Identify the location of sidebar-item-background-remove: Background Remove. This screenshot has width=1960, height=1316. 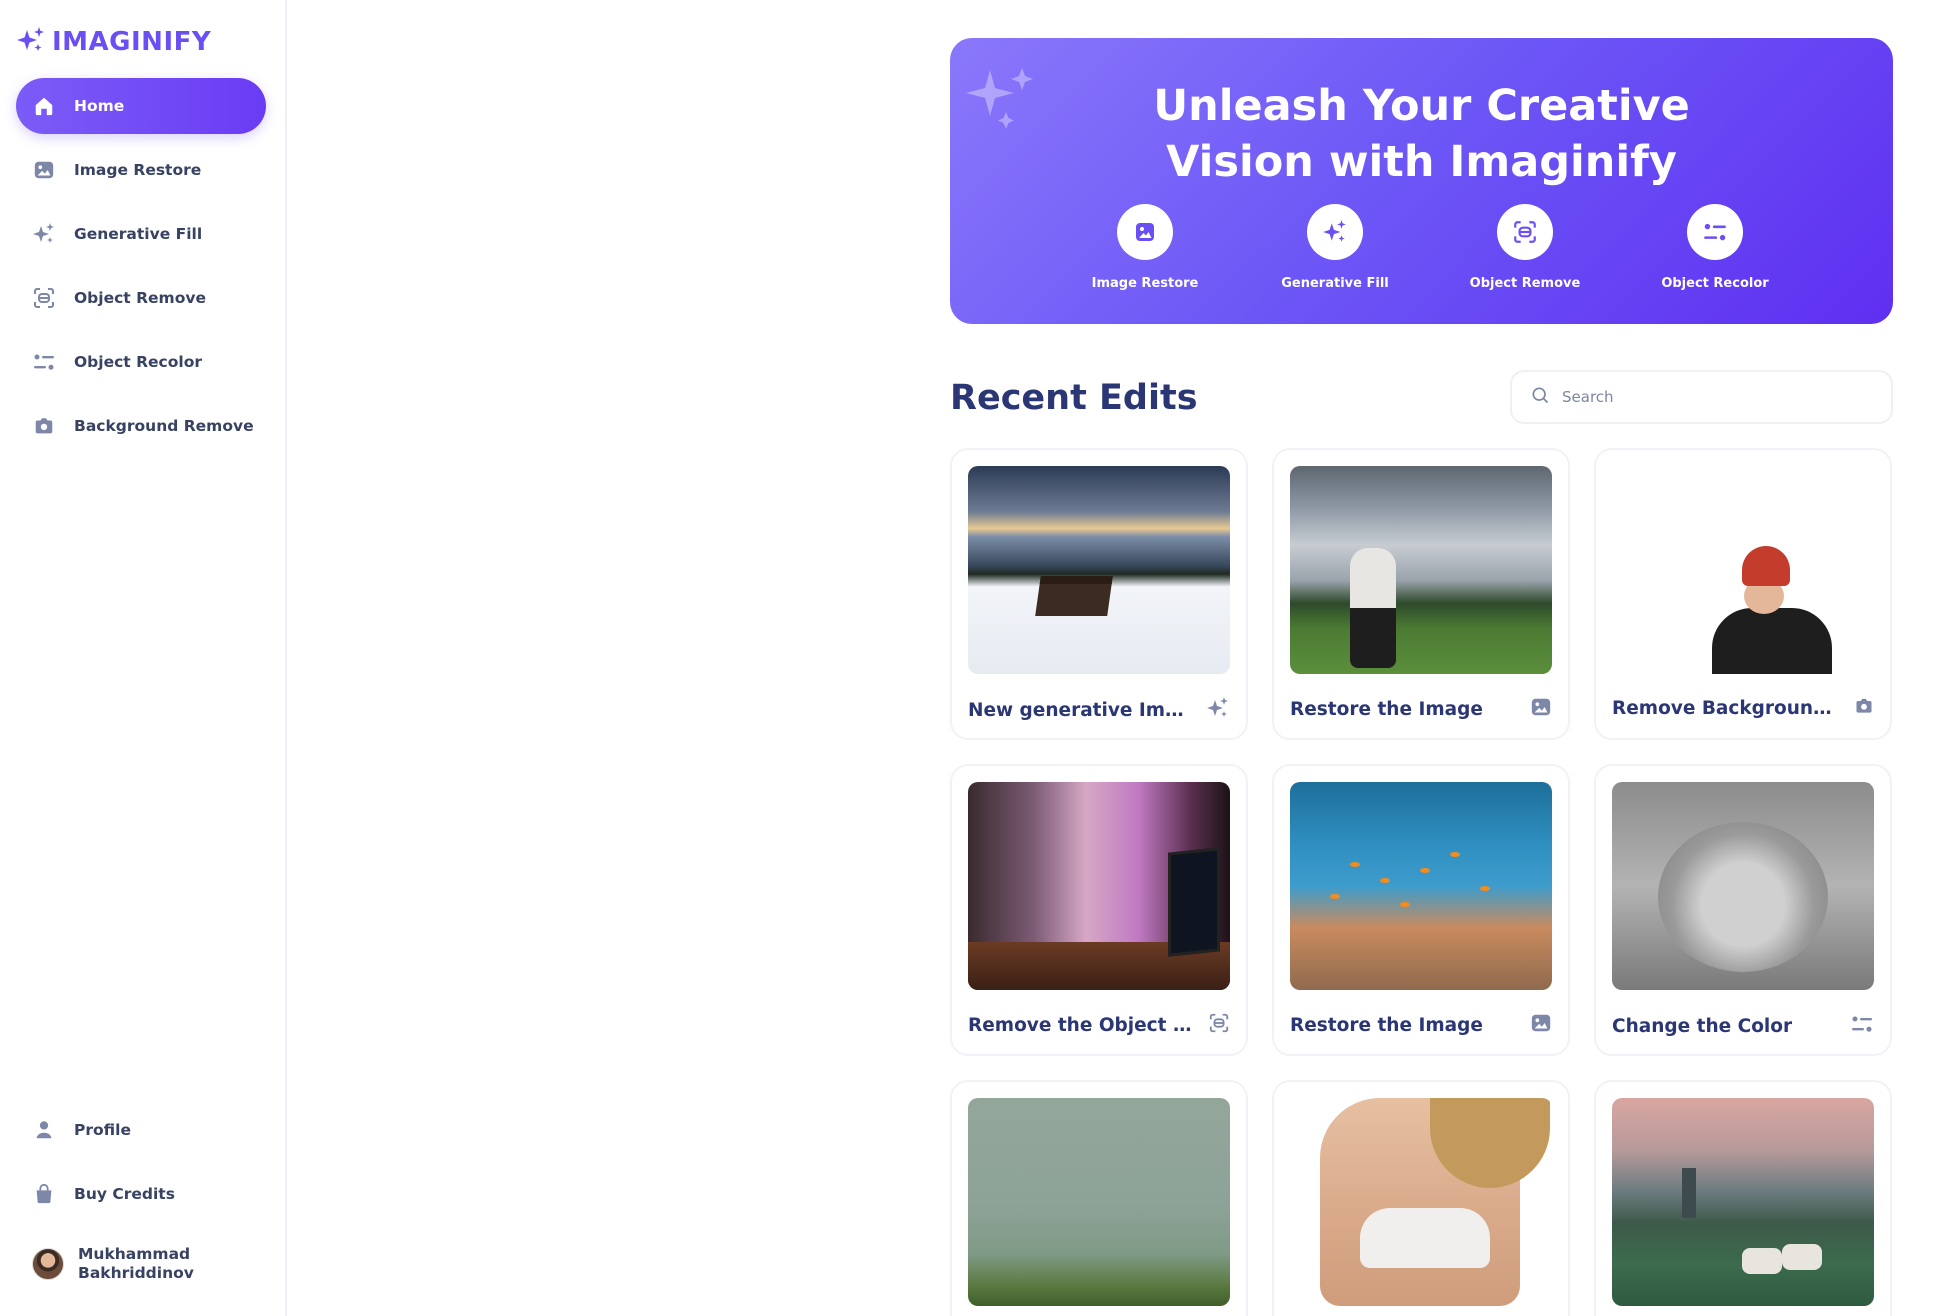
(141, 426).